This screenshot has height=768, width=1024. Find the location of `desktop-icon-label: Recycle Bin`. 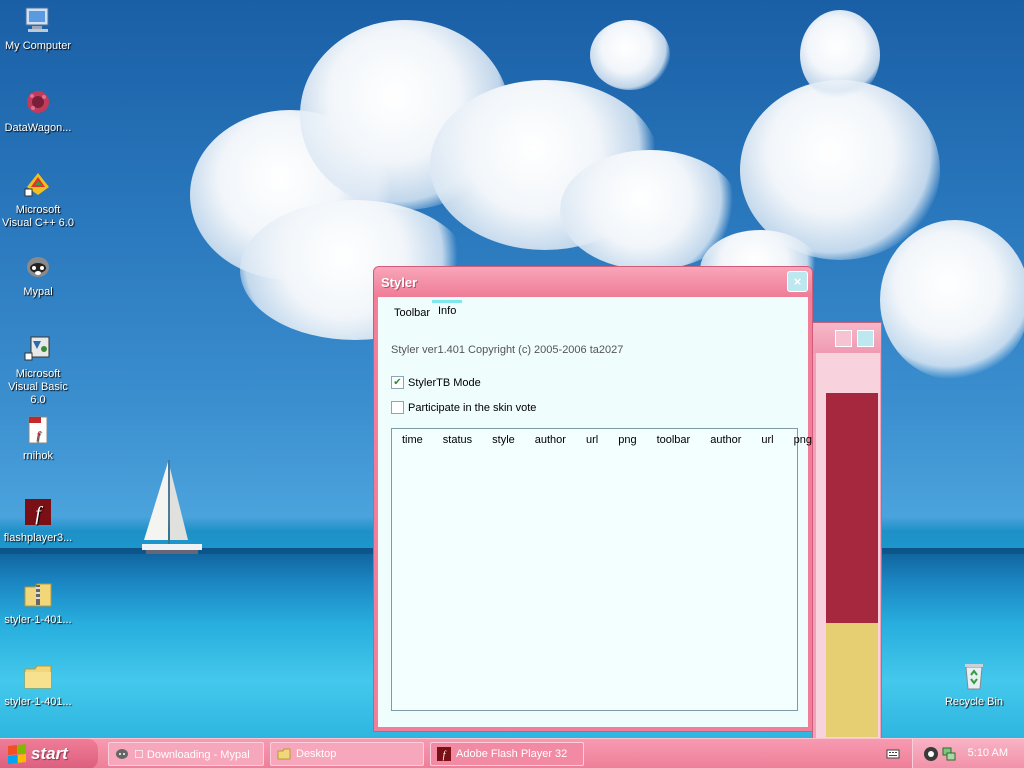

desktop-icon-label: Recycle Bin is located at coordinates (974, 702).